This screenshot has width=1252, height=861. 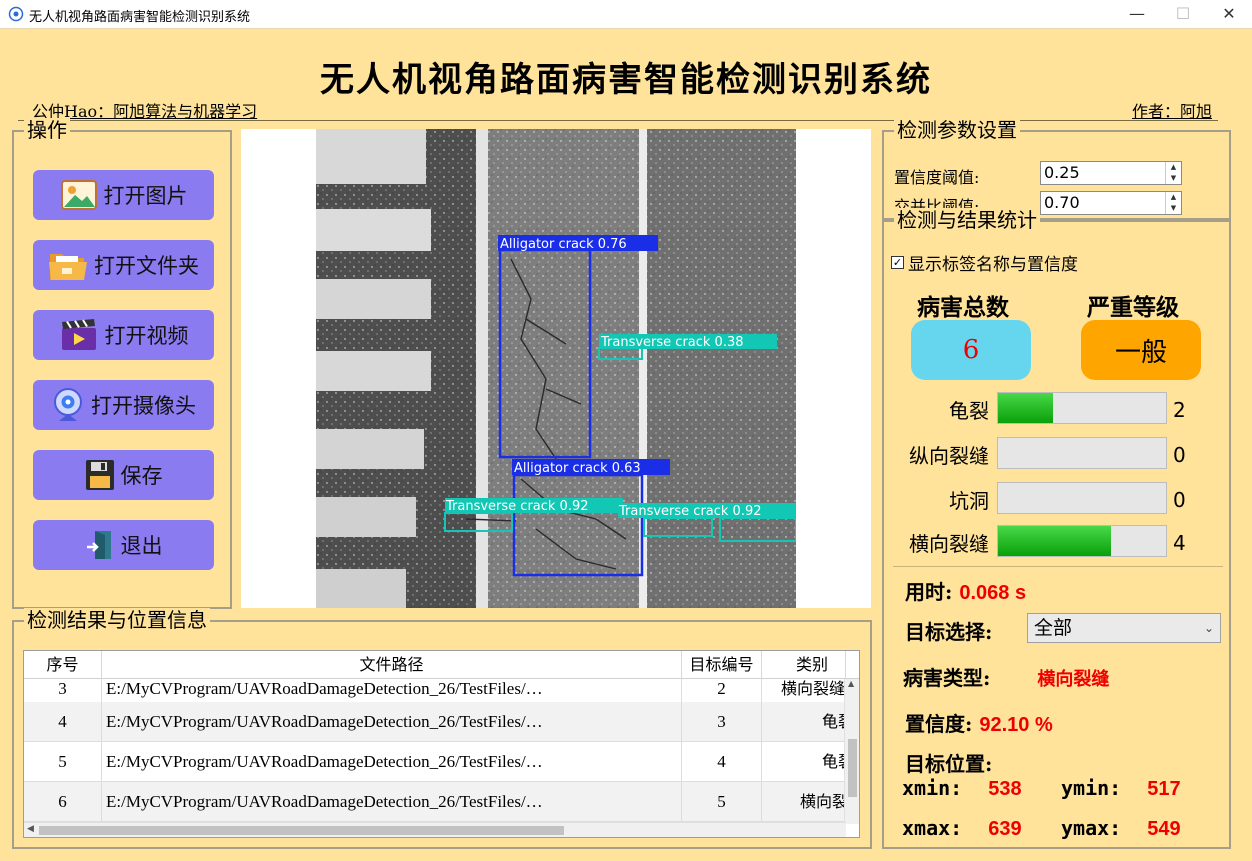 I want to click on ymax-label: ymax:, so click(x=1091, y=828).